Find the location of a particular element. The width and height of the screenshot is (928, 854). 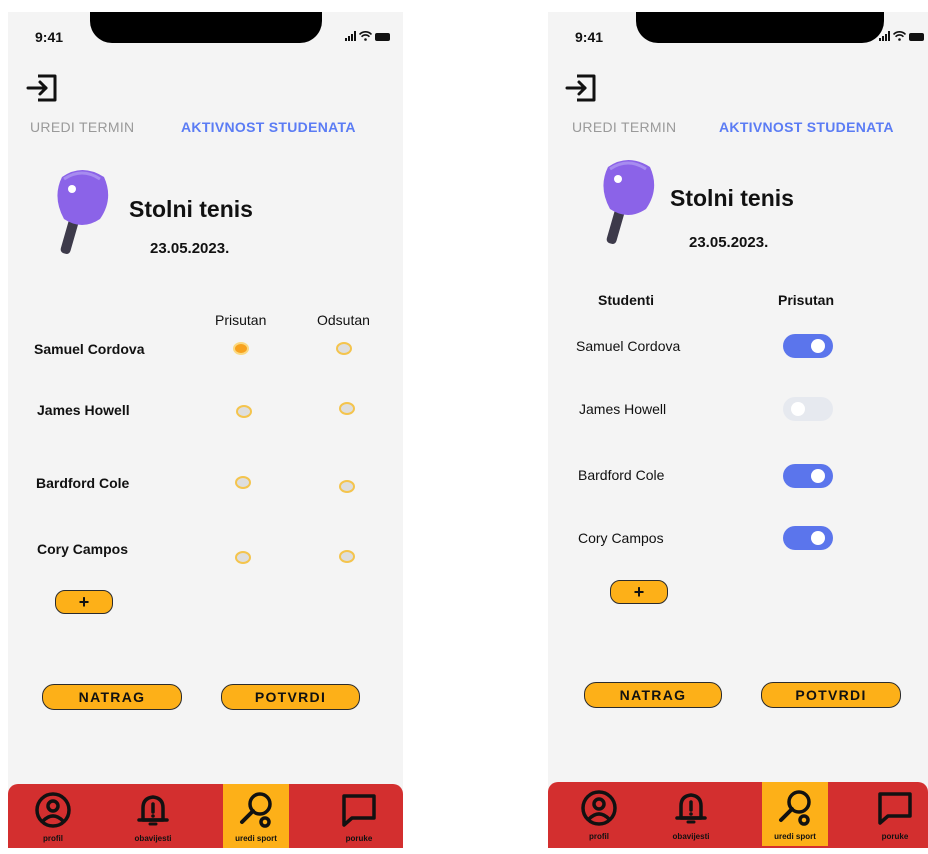

column-header-students: Studenti is located at coordinates (626, 300).